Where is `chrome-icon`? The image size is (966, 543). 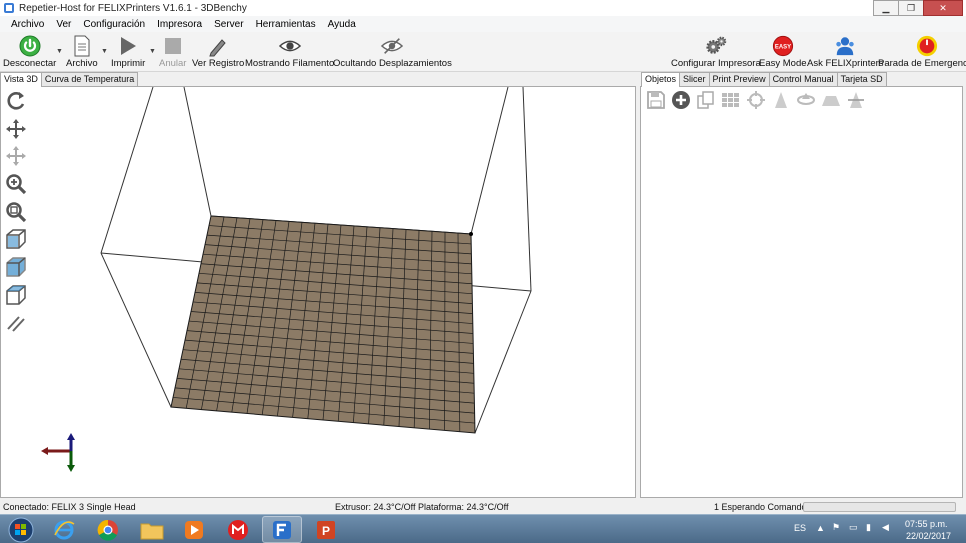 chrome-icon is located at coordinates (107, 530).